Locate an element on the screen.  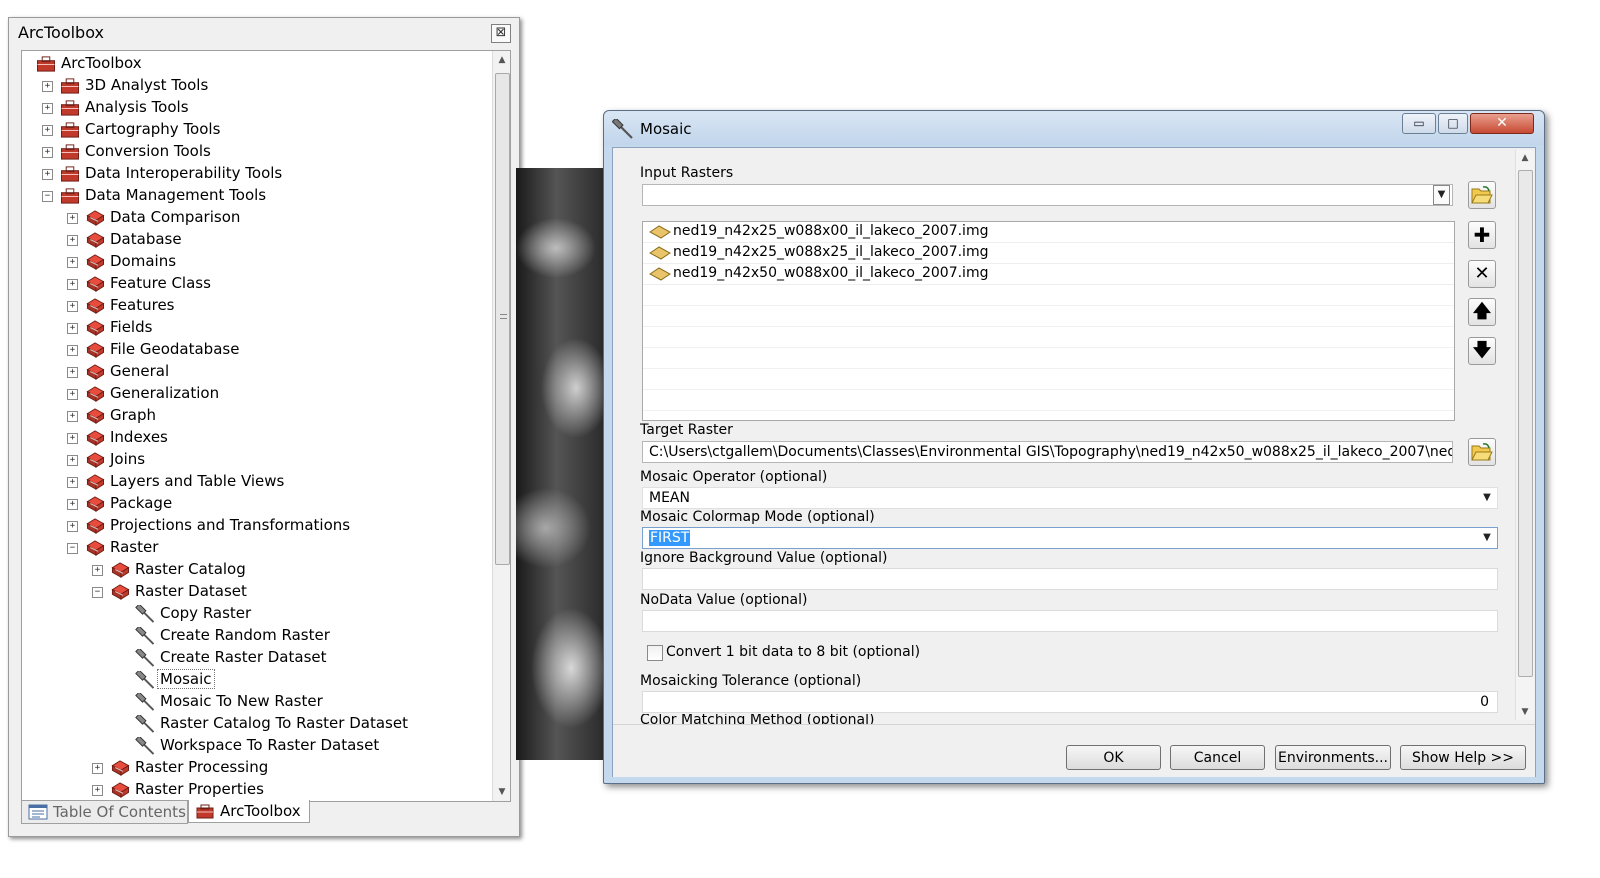
cancel-button: Cancel is located at coordinates (1217, 757).